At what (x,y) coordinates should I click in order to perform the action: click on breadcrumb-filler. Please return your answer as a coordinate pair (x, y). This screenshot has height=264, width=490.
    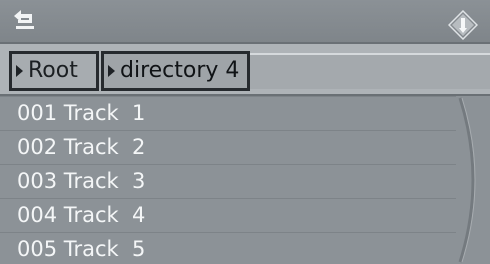
    Looking at the image, I should click on (370, 71).